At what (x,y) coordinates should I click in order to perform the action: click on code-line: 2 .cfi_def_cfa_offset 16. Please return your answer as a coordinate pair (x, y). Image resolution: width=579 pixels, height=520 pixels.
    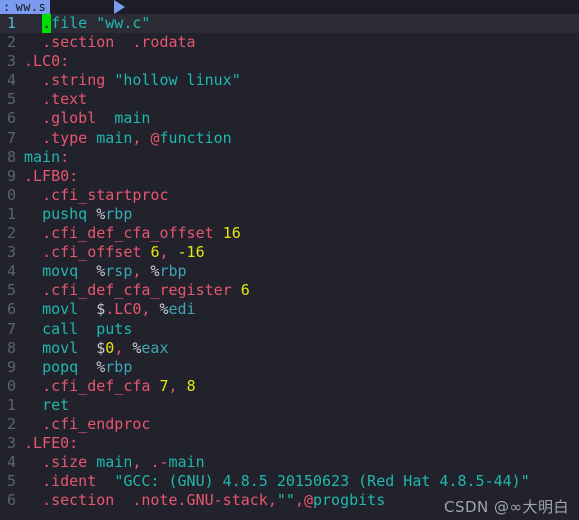
    Looking at the image, I should click on (289, 233).